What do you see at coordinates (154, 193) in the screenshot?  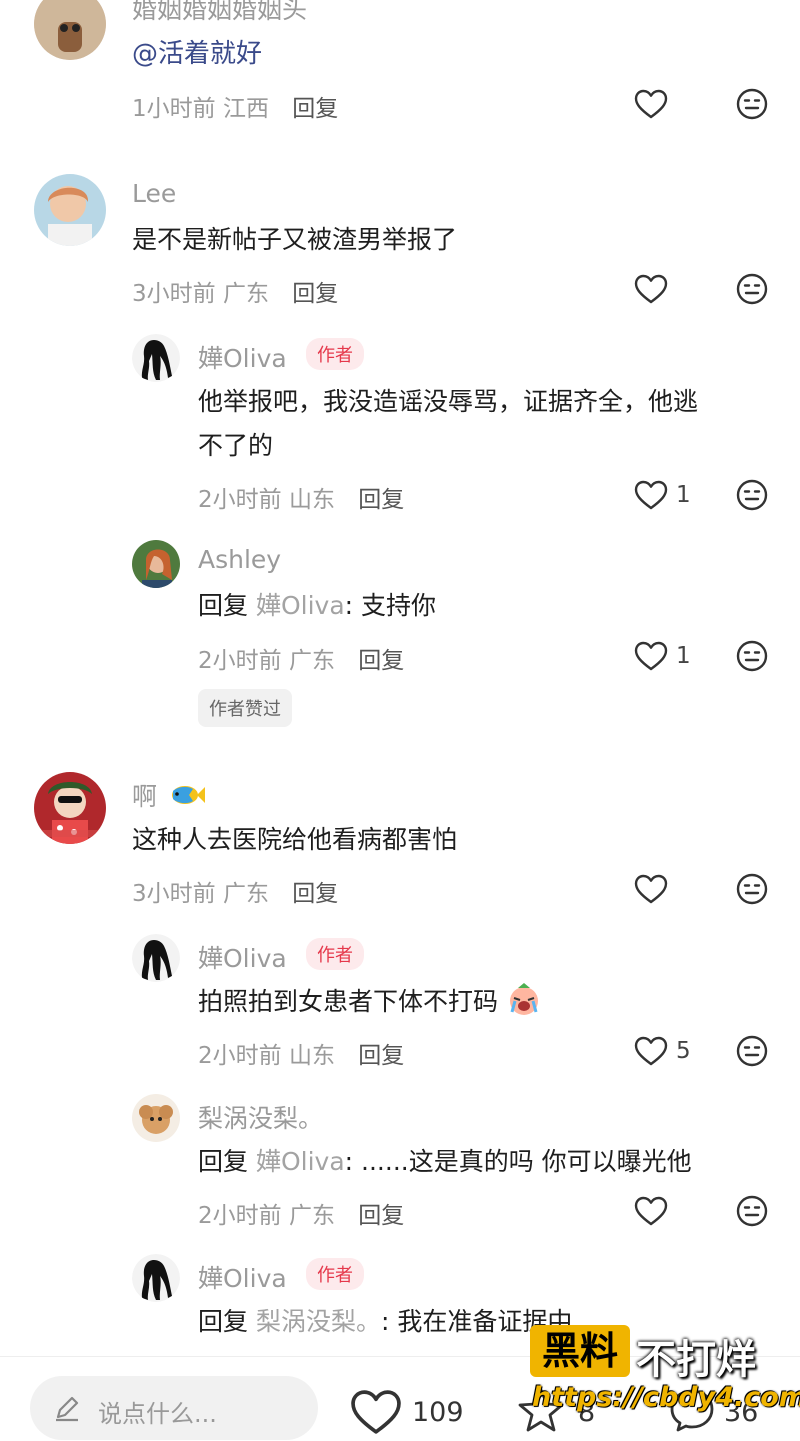 I see `commenter-name: Lee` at bounding box center [154, 193].